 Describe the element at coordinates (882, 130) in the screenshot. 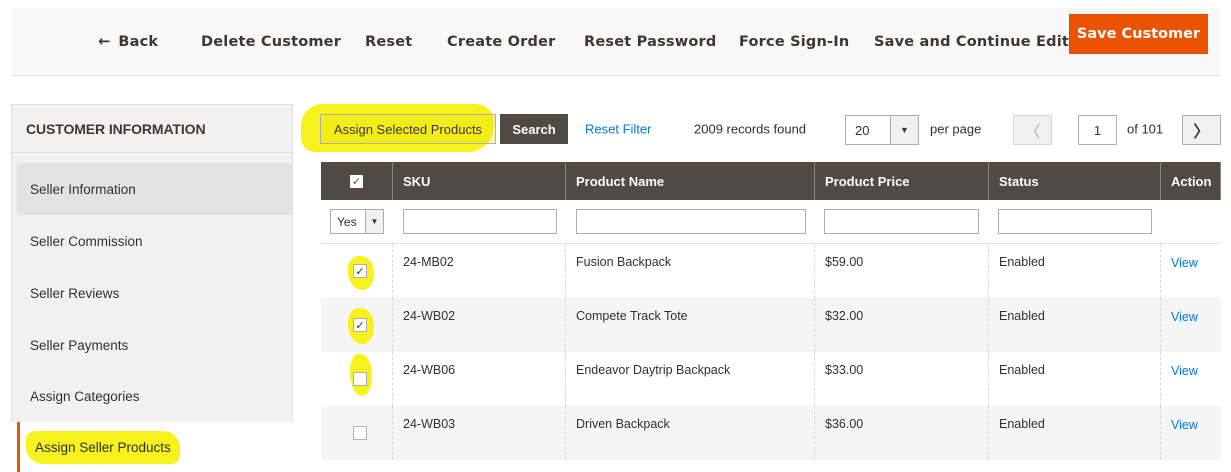

I see `per-page-select: 20 ▼` at that location.